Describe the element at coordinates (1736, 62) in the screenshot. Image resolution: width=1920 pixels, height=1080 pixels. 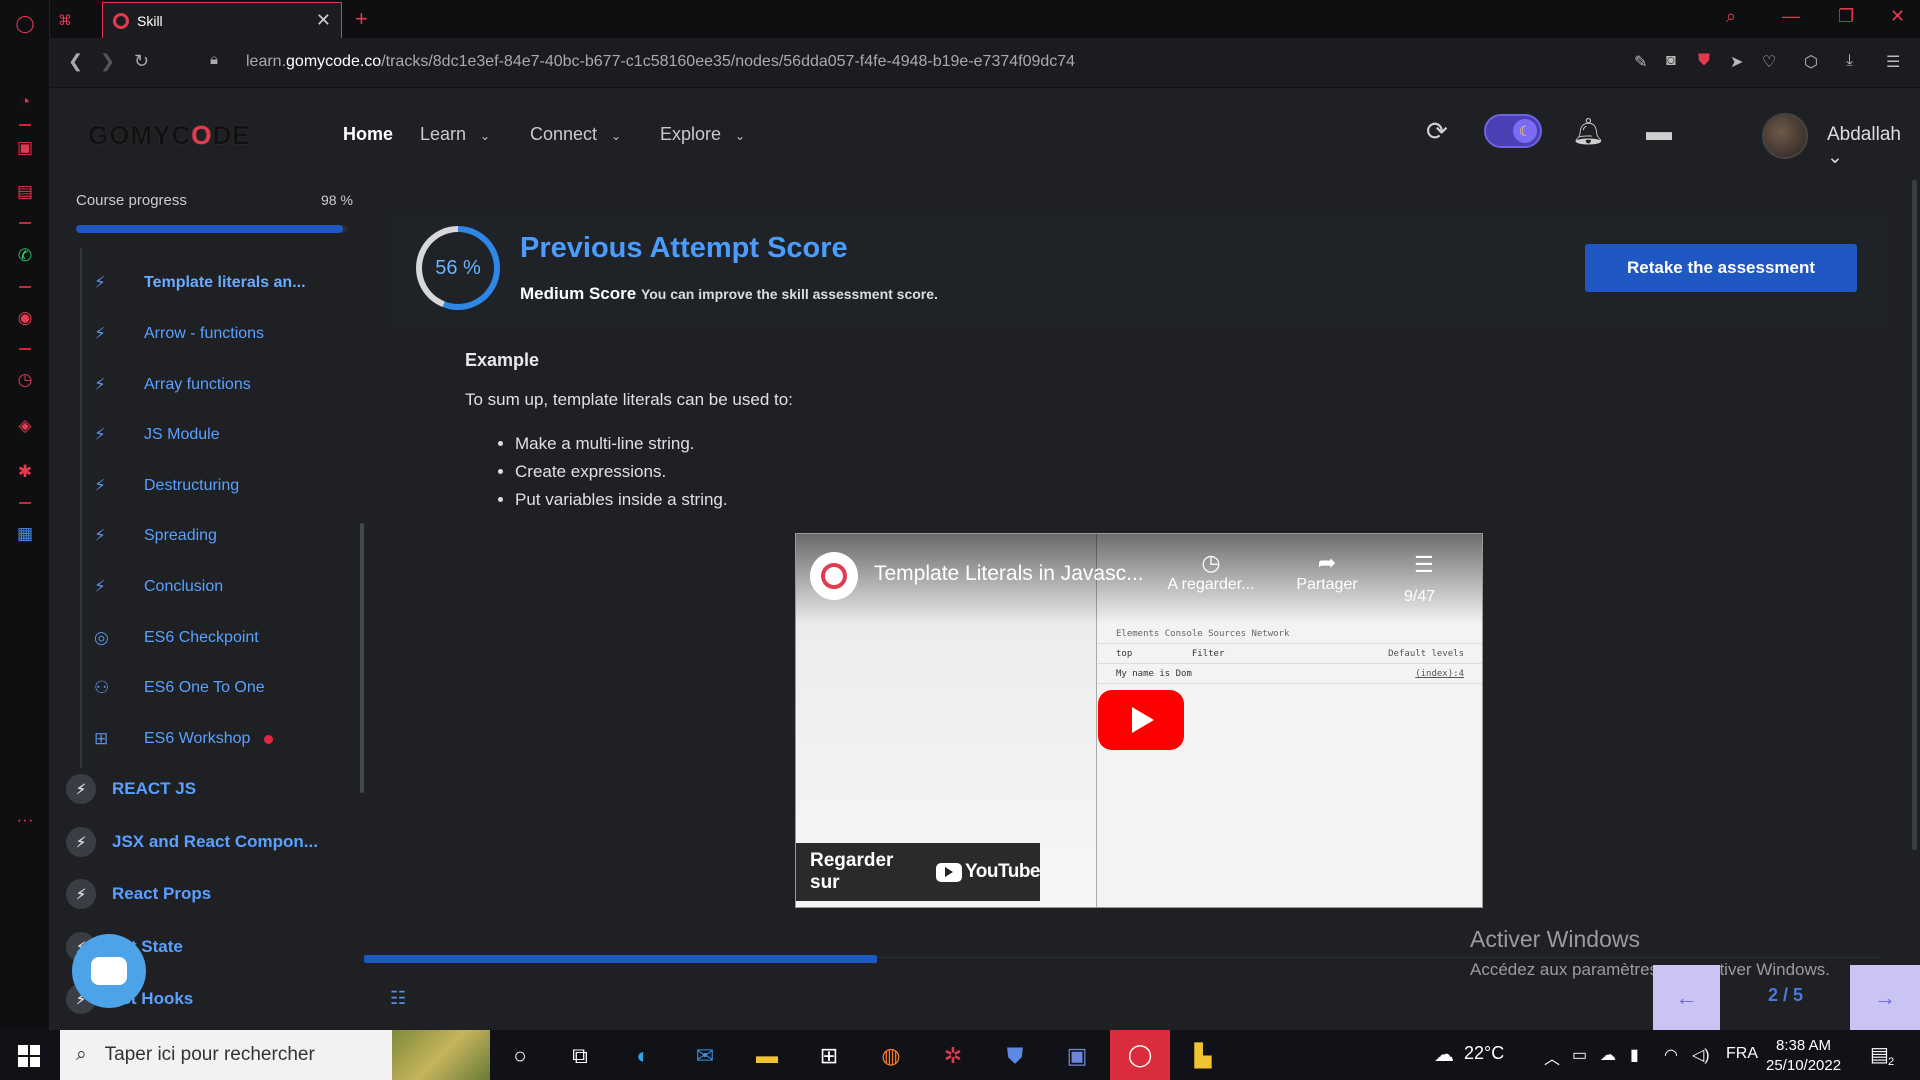
I see `send-icon: ➤` at that location.